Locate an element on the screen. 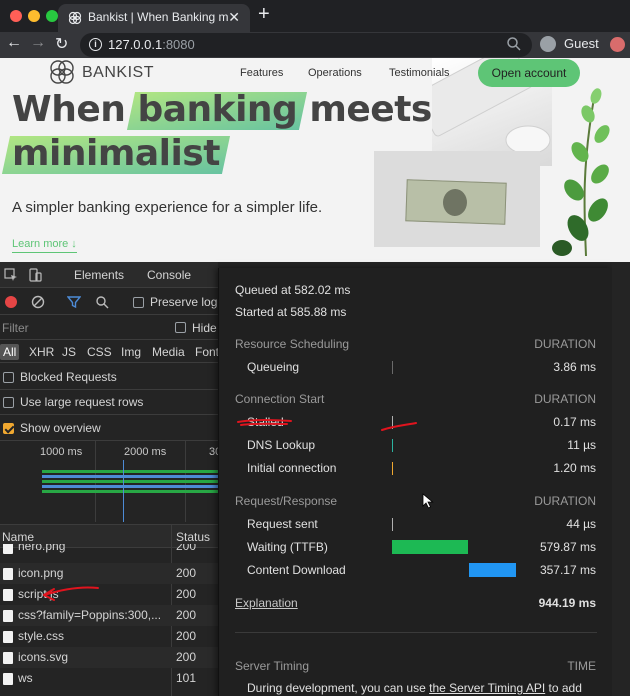 The width and height of the screenshot is (630, 696). filter-input: Filter is located at coordinates (15, 328).